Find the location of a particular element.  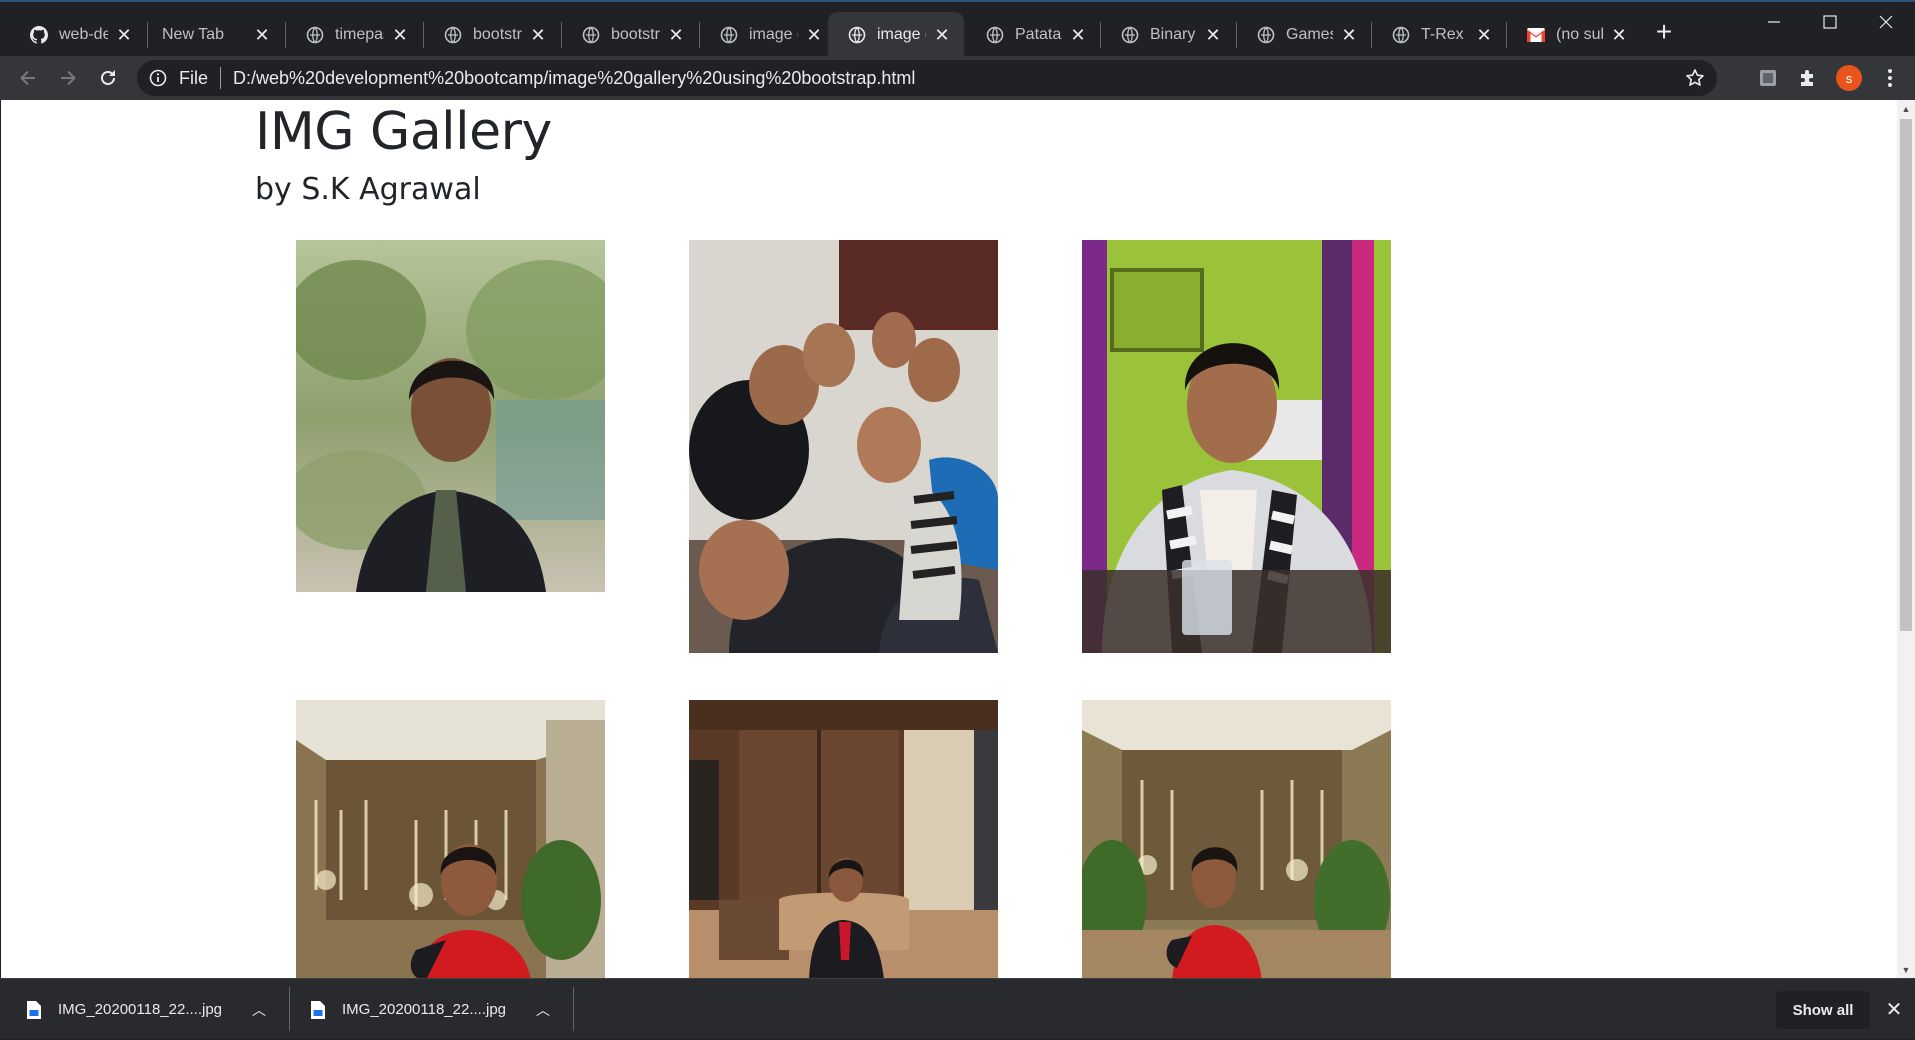

tab-bootstrap-2: bootstra ✕ is located at coordinates (630, 35).